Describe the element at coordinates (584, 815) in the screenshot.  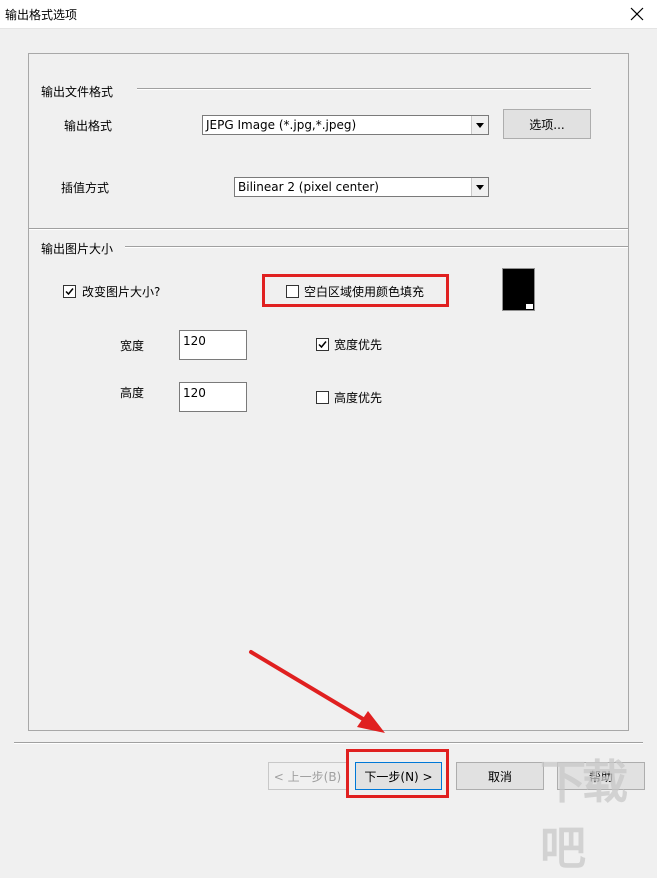
I see `watermark-logo: 下载吧` at that location.